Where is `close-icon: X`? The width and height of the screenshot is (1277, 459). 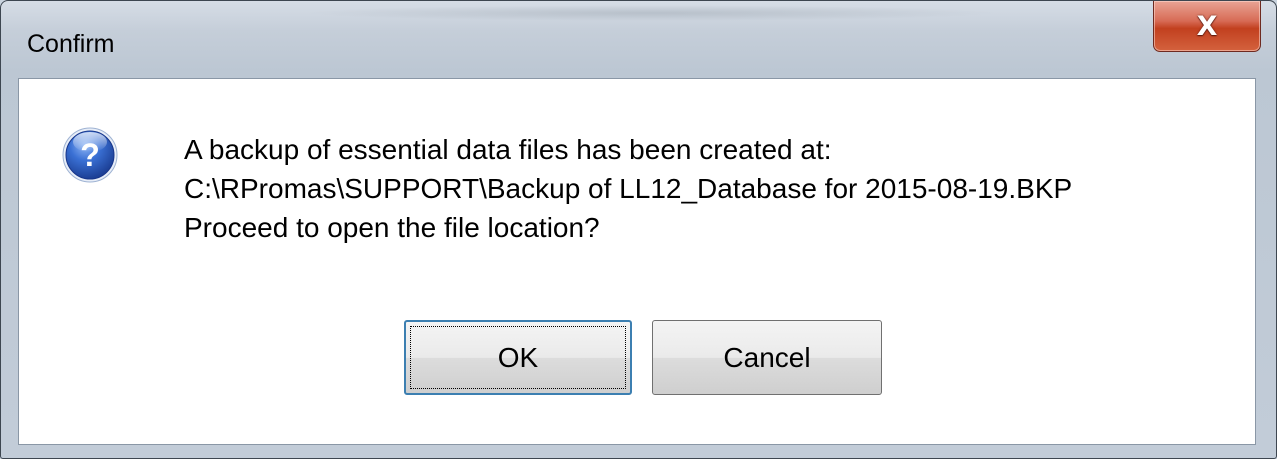
close-icon: X is located at coordinates (1207, 26).